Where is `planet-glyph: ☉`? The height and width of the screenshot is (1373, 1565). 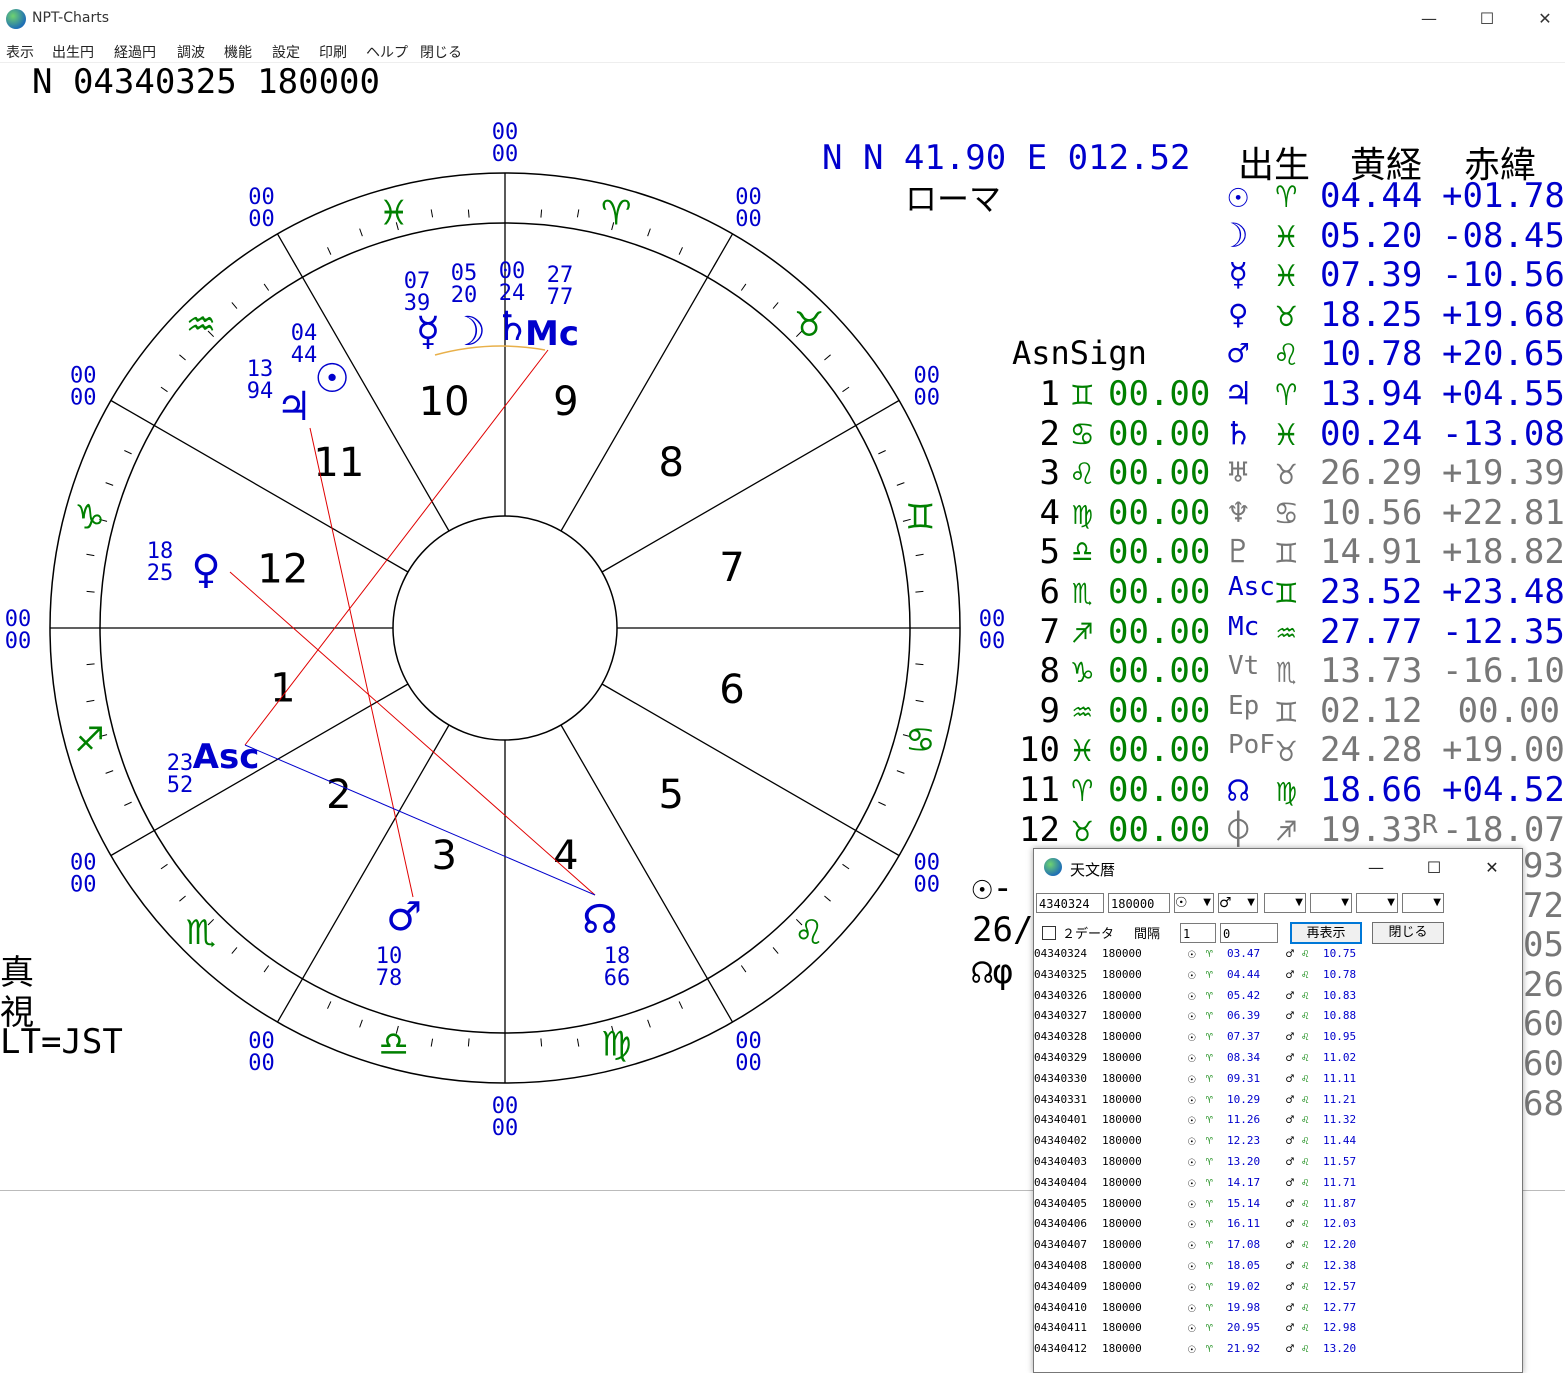
planet-glyph: ☉ is located at coordinates (1238, 196).